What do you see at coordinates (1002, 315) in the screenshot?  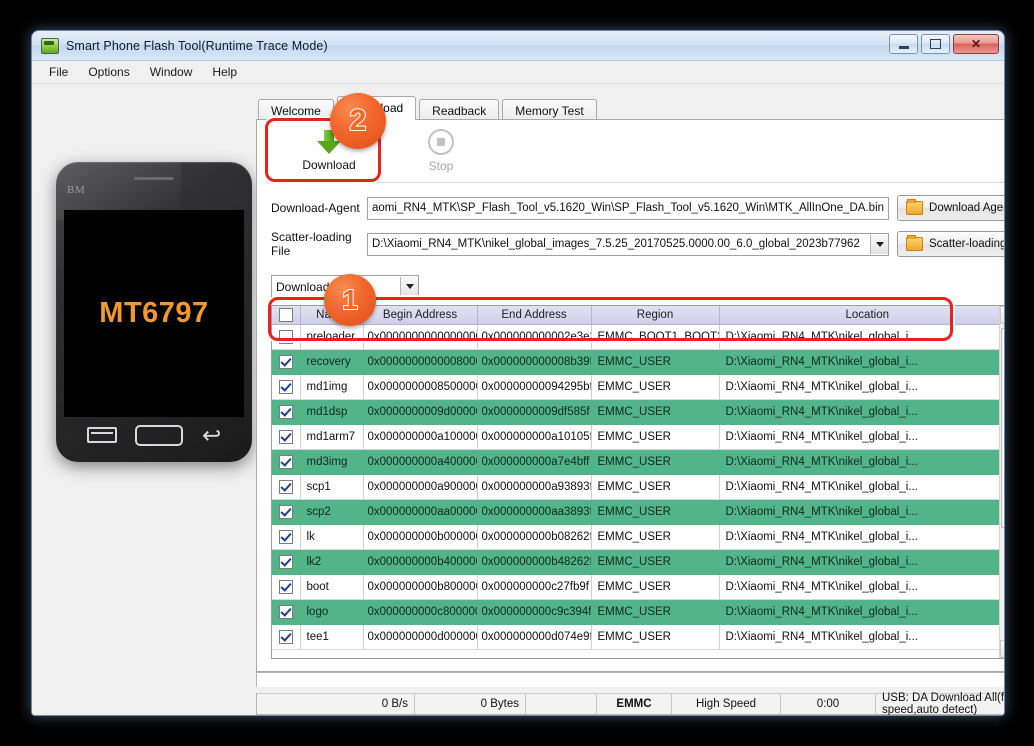 I see `scroll-up-icon` at bounding box center [1002, 315].